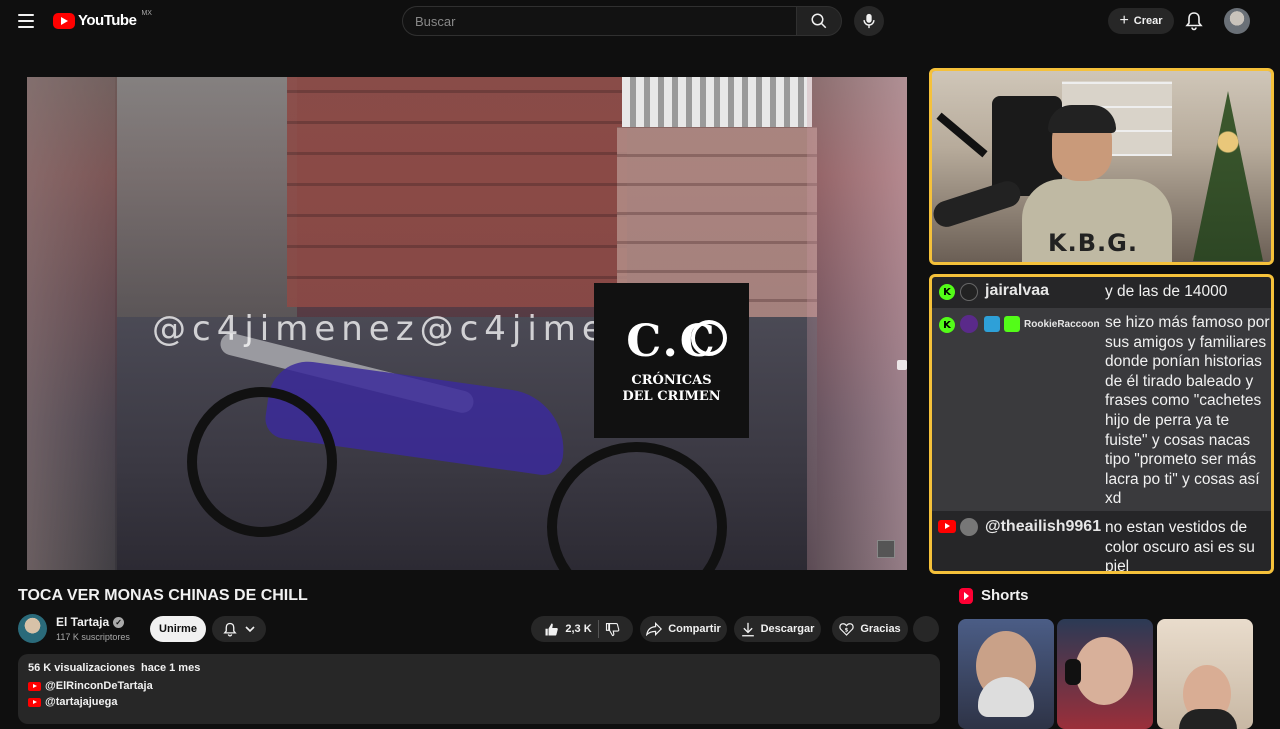 The width and height of the screenshot is (1280, 729). Describe the element at coordinates (1012, 324) in the screenshot. I see `gift-badge-icon` at that location.